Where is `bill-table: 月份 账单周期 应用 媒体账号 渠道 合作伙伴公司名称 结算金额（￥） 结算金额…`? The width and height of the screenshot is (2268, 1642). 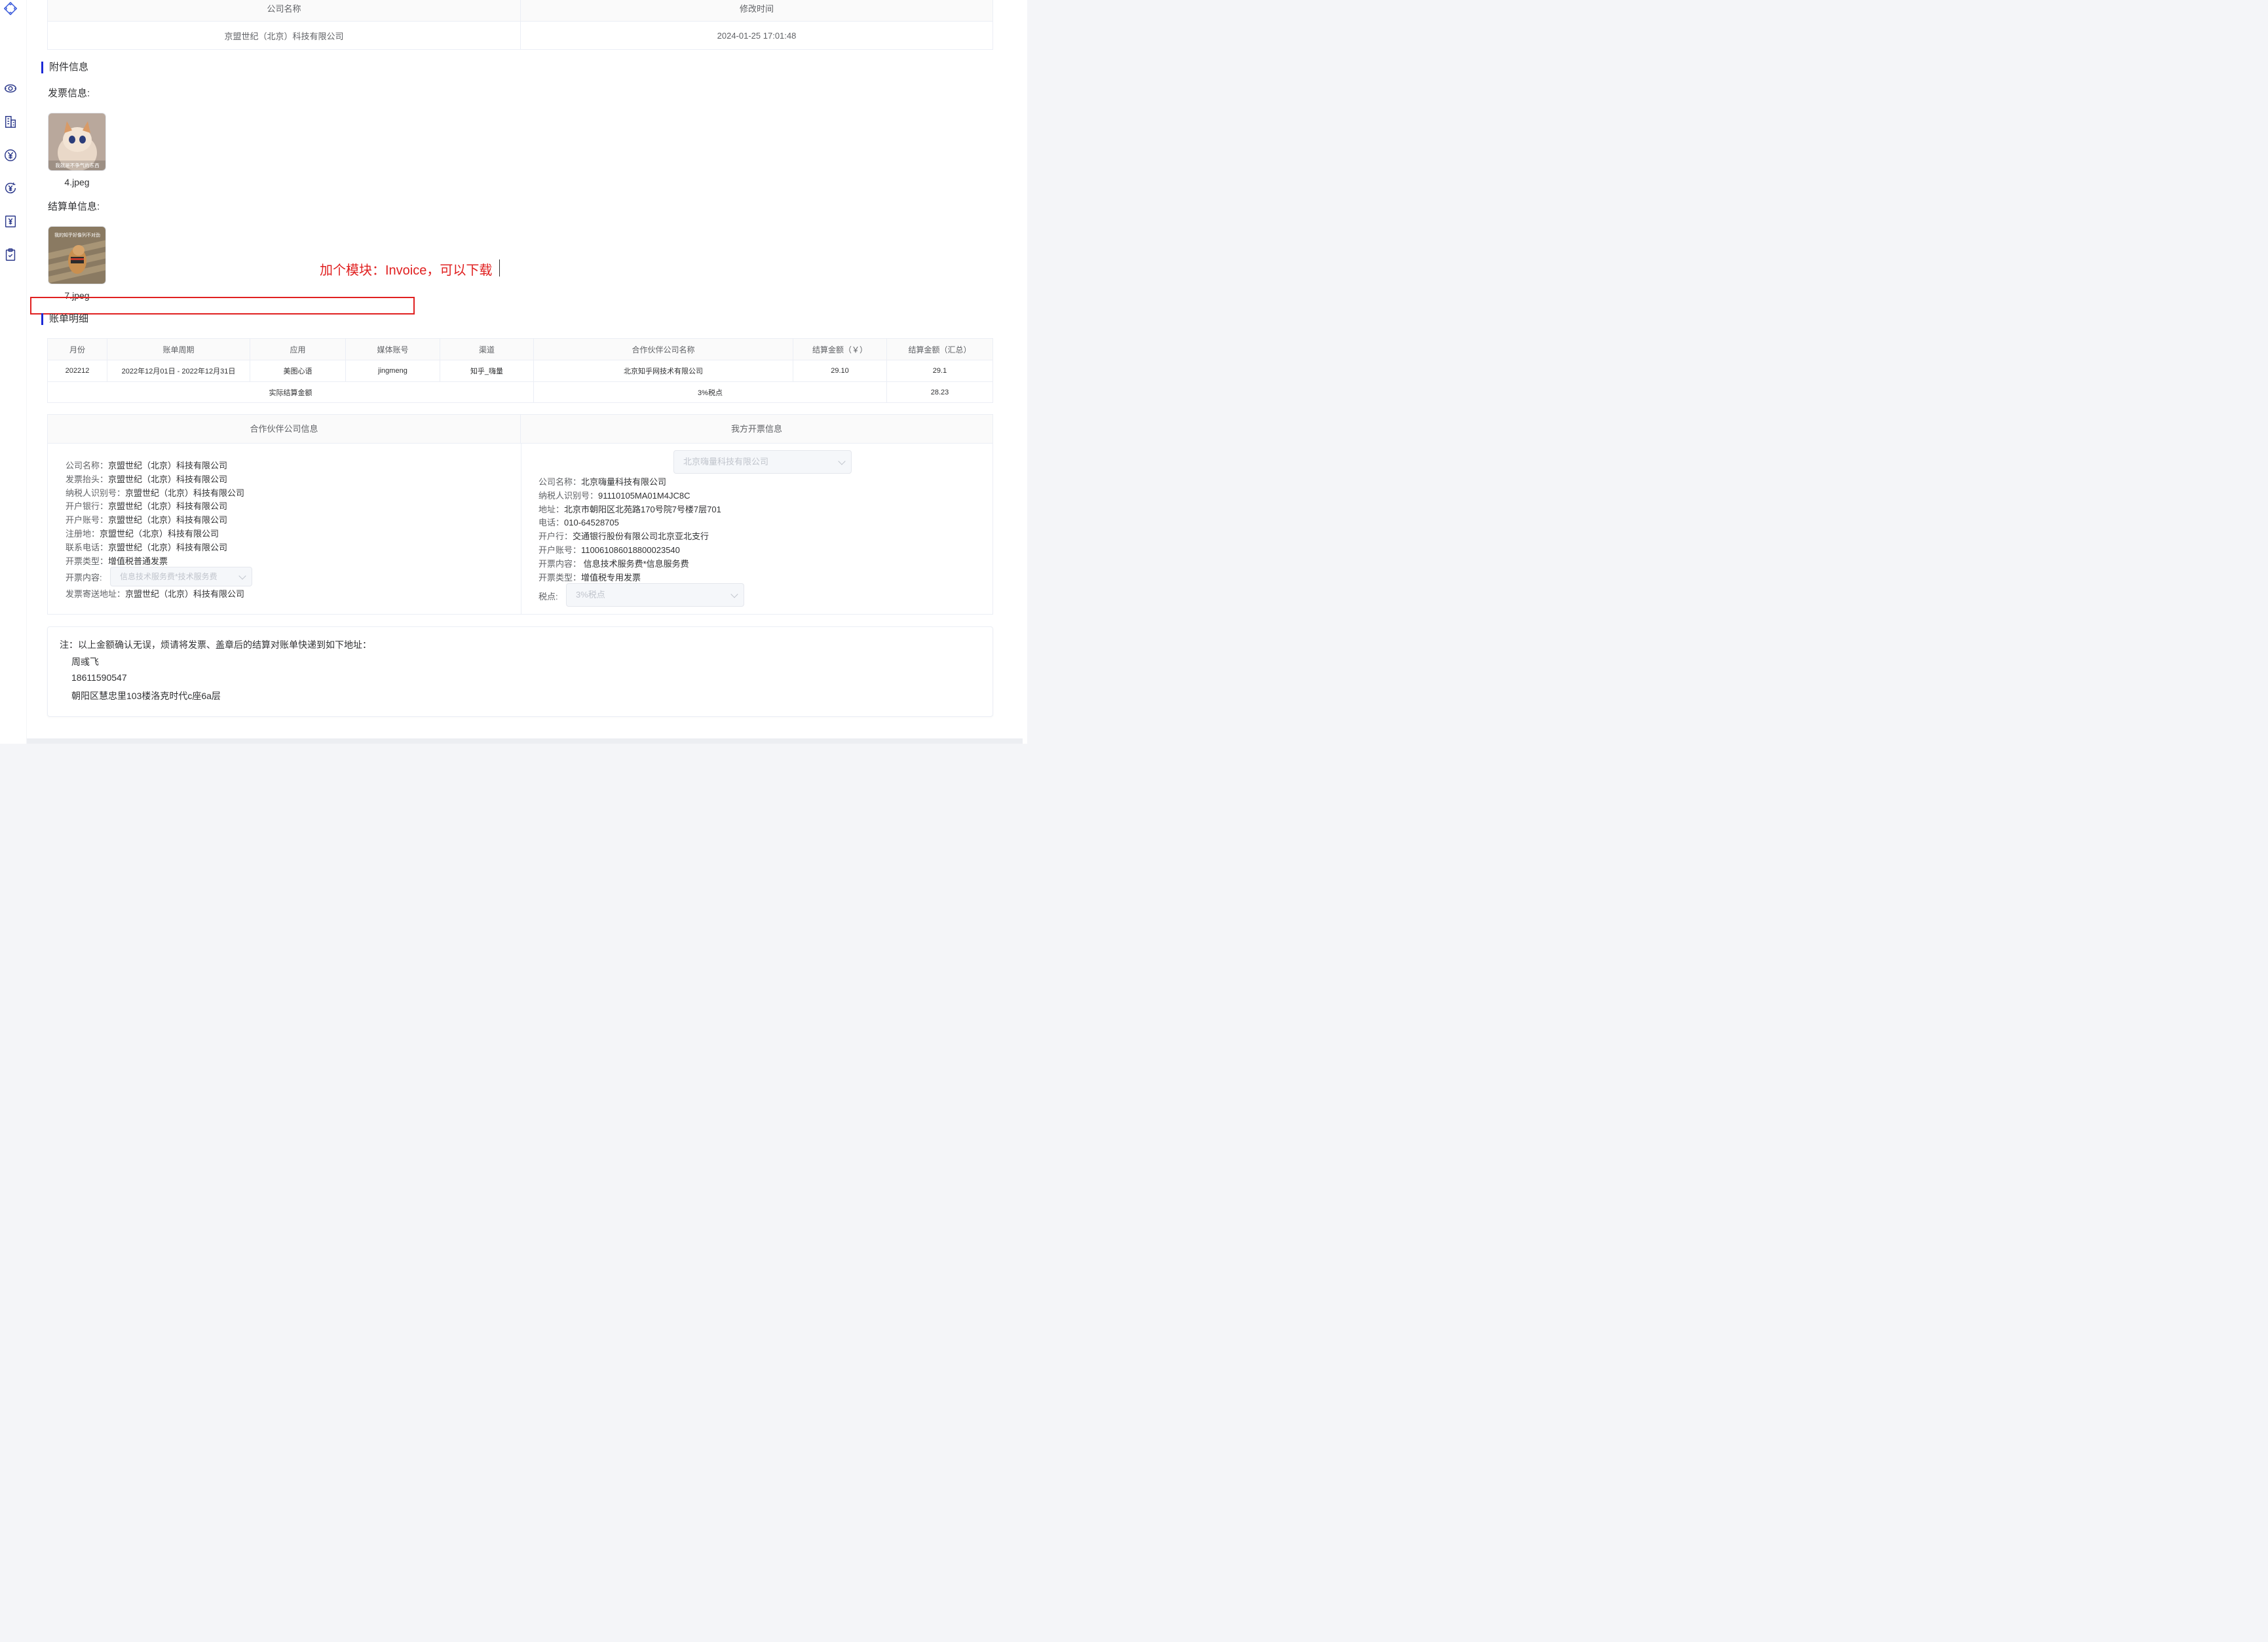 bill-table: 月份 账单周期 应用 媒体账号 渠道 合作伙伴公司名称 结算金额（￥） 结算金额… is located at coordinates (520, 371).